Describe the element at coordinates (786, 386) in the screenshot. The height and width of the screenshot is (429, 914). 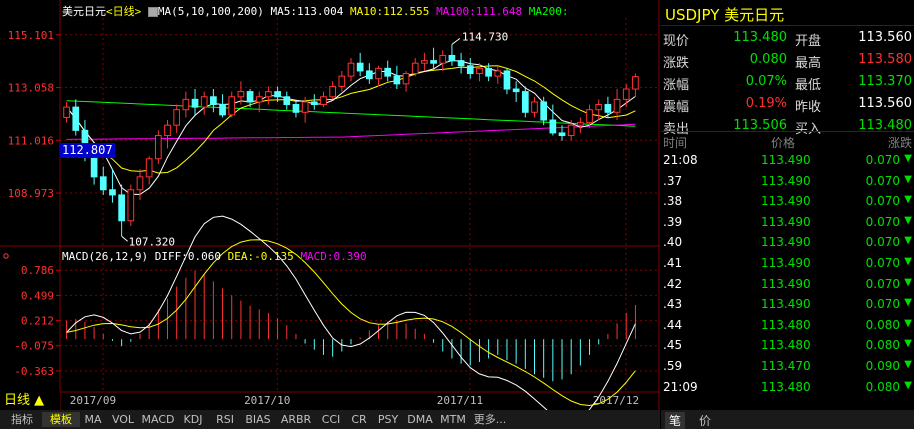
I see `tick-price: 113.480` at that location.